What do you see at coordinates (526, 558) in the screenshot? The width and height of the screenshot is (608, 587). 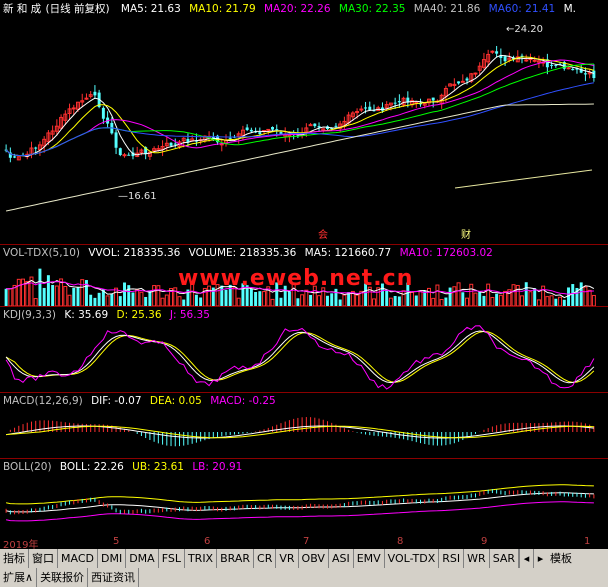 I see `scroll-left-icon: ◂` at bounding box center [526, 558].